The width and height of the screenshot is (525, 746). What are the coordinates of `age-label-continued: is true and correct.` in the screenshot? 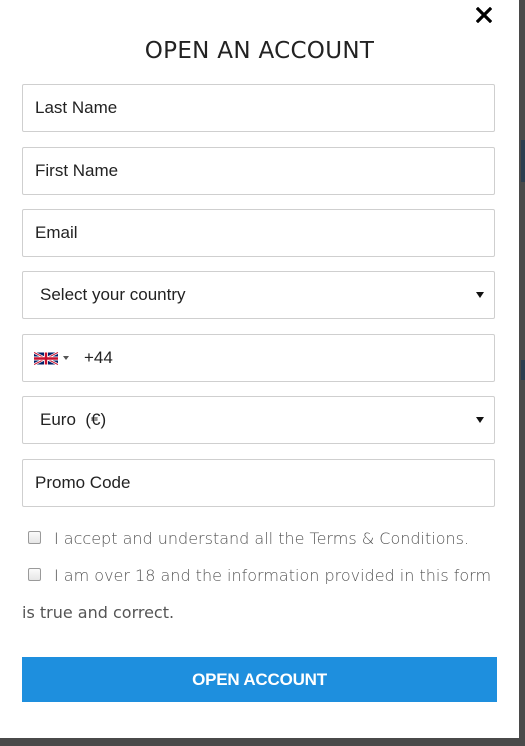 It's located at (98, 612).